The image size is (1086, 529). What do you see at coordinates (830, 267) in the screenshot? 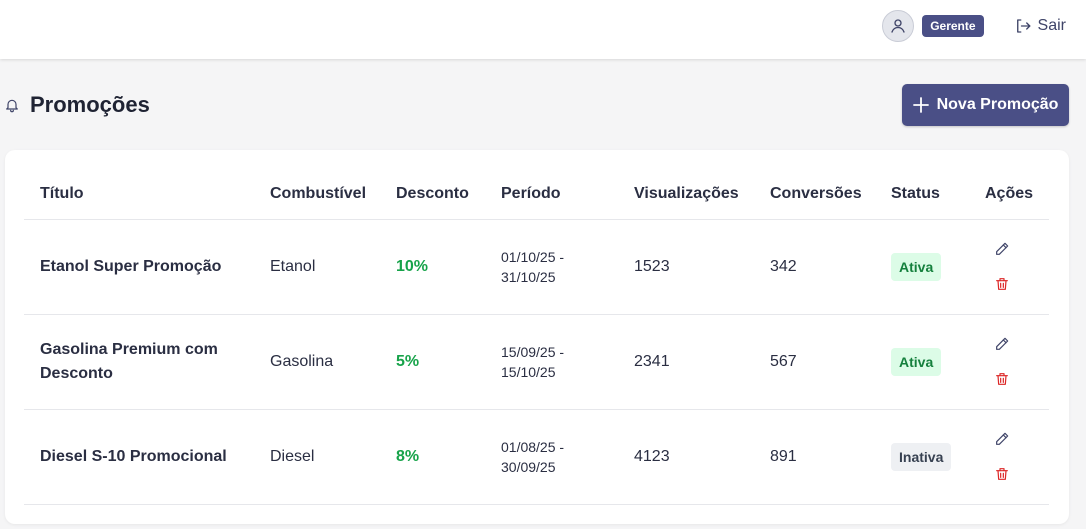
I see `promotion-conversions: 342` at bounding box center [830, 267].